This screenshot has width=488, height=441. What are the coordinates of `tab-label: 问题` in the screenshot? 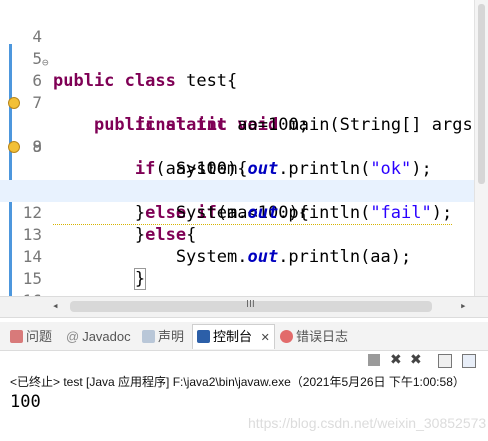 It's located at (39, 336).